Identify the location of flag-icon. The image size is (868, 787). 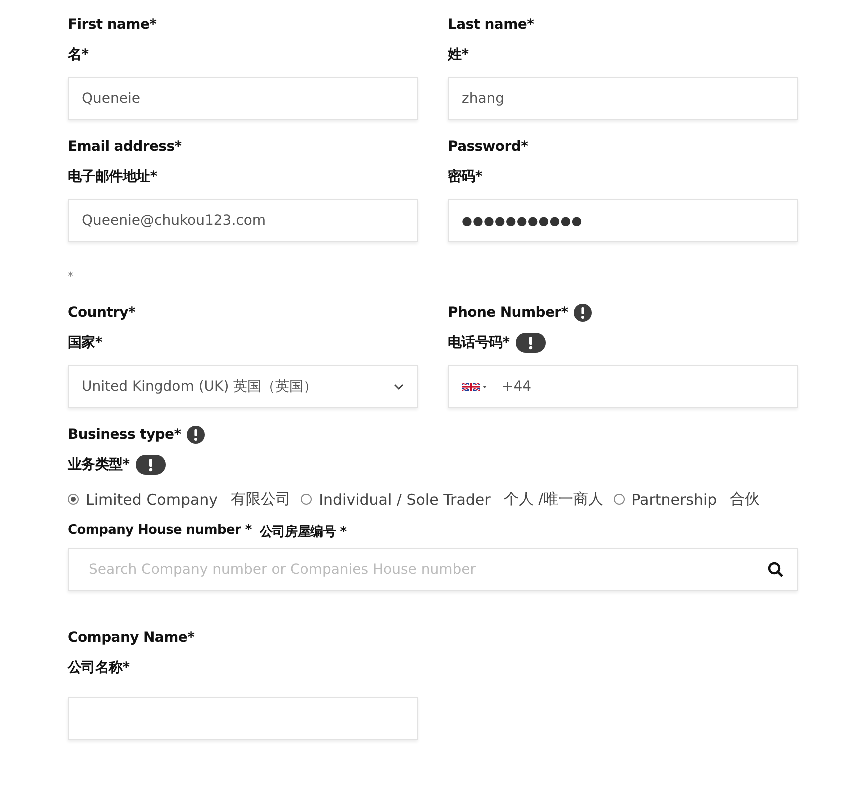
(475, 386).